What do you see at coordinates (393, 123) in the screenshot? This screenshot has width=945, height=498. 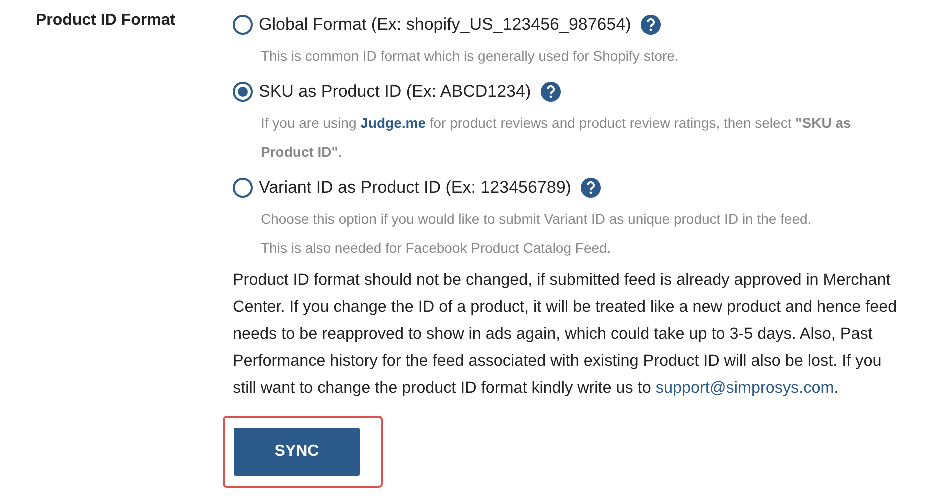 I see `link: Judge.me` at bounding box center [393, 123].